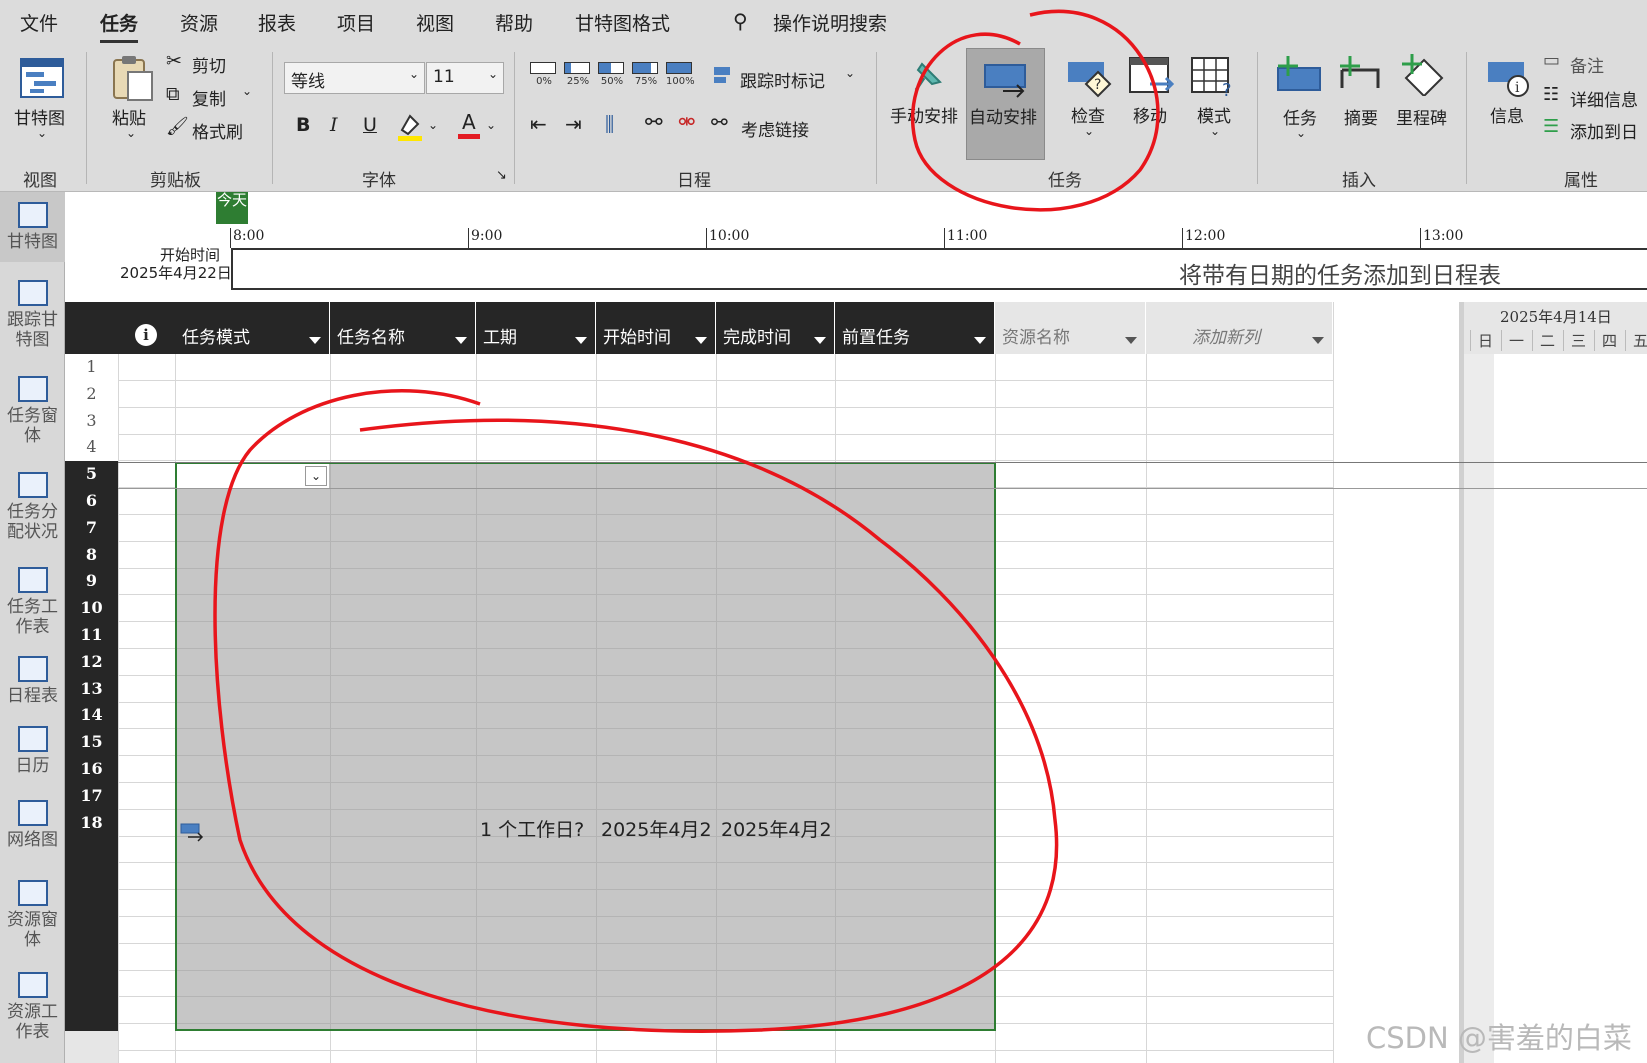  I want to click on watermark: CSDN @害羞的白菜, so click(1499, 1038).